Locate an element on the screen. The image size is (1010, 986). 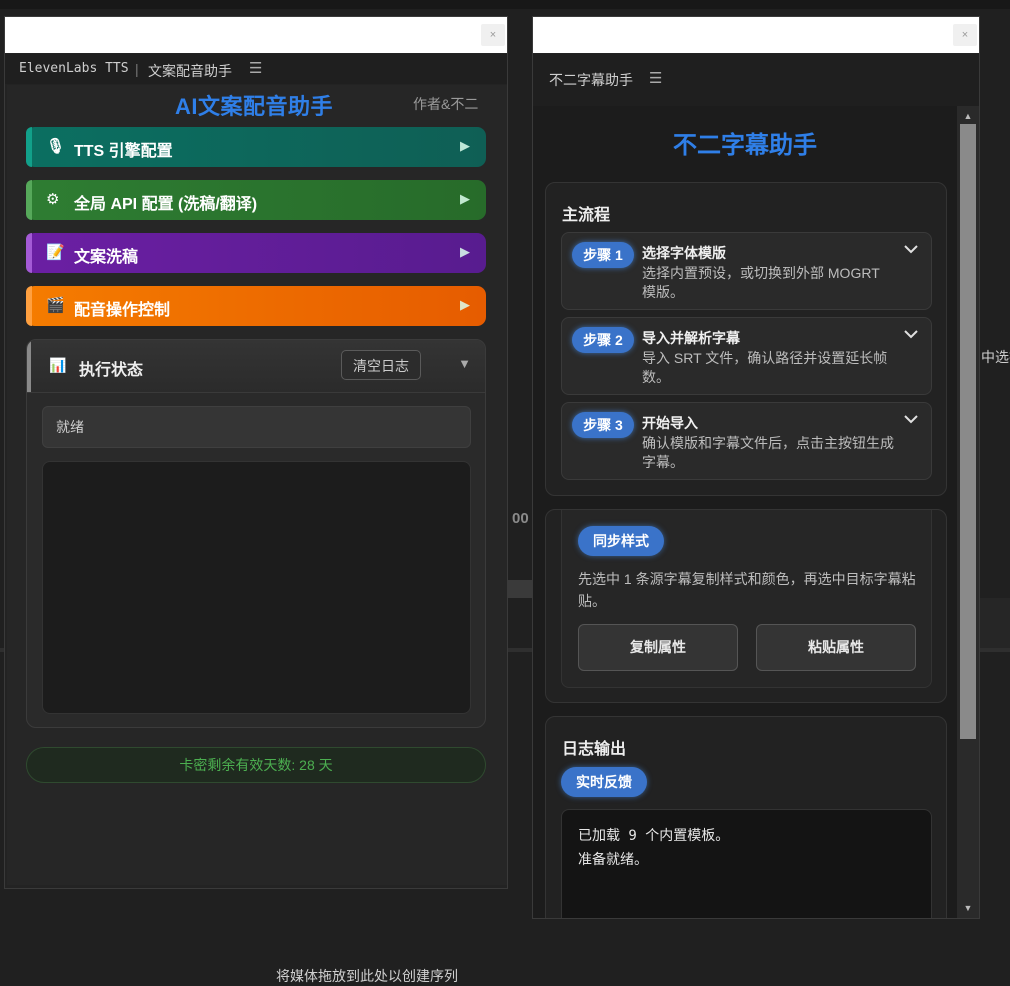
copy-attributes-button: 复制属性 is located at coordinates (658, 647).